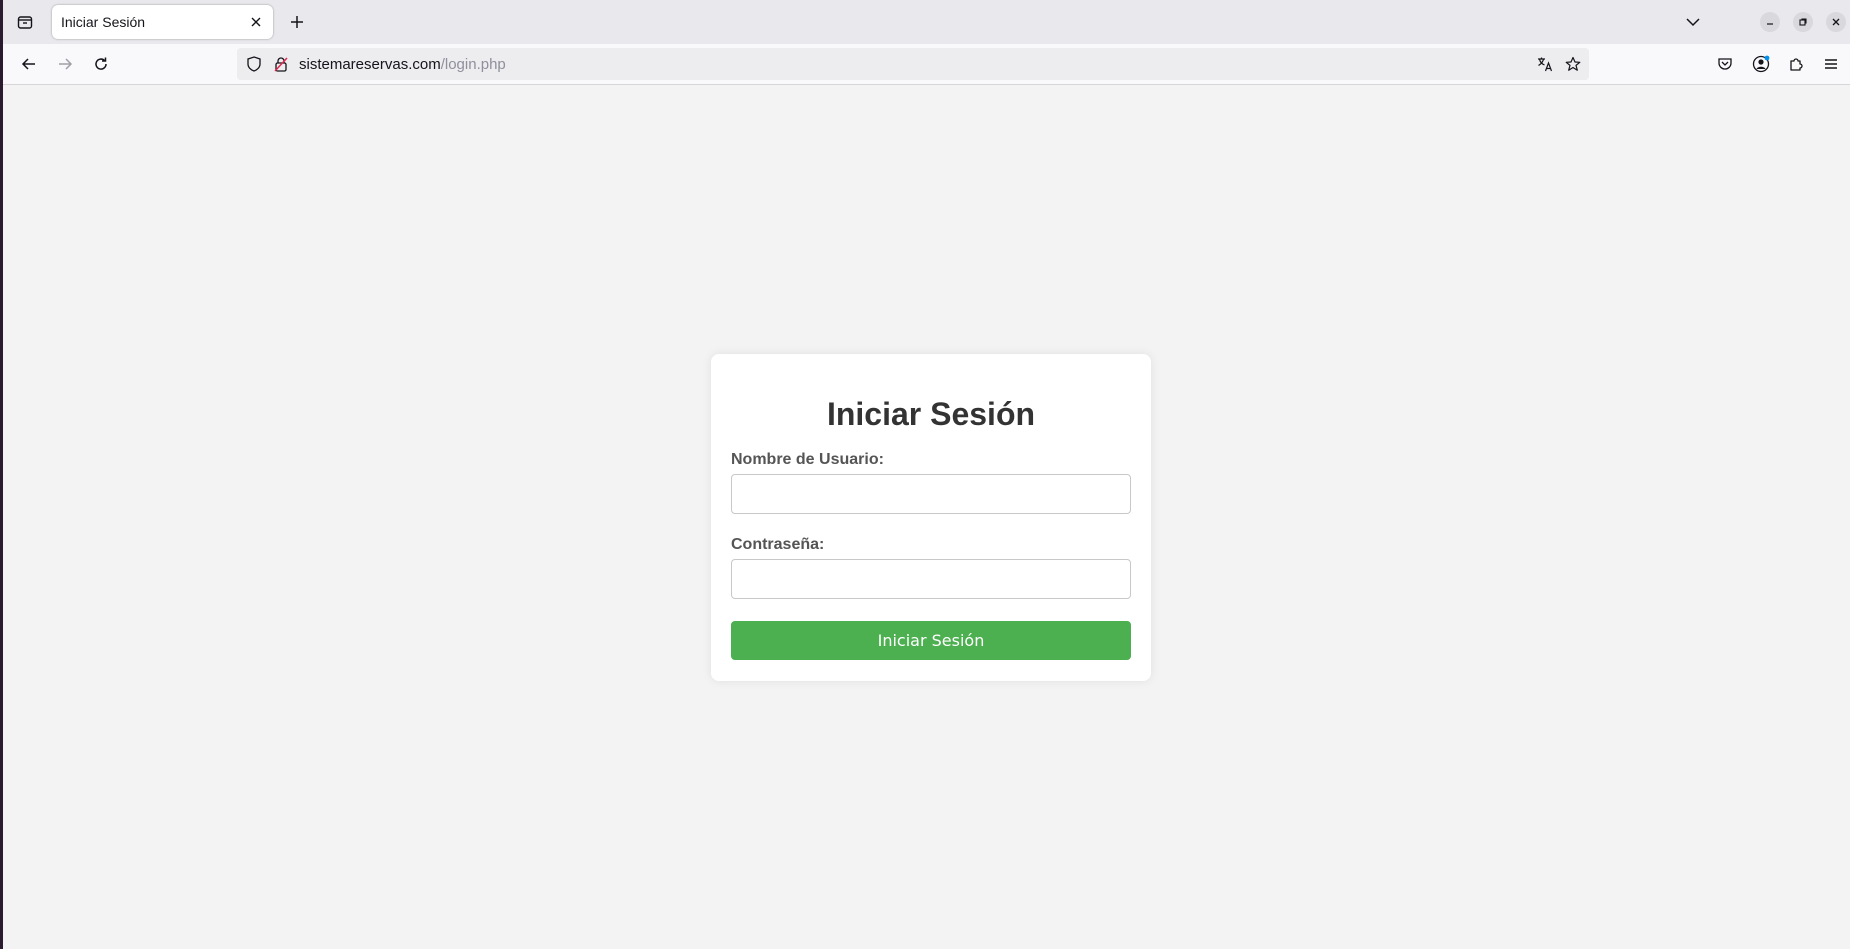 The height and width of the screenshot is (949, 1850). I want to click on url-domain: sistemareservas.com, so click(370, 64).